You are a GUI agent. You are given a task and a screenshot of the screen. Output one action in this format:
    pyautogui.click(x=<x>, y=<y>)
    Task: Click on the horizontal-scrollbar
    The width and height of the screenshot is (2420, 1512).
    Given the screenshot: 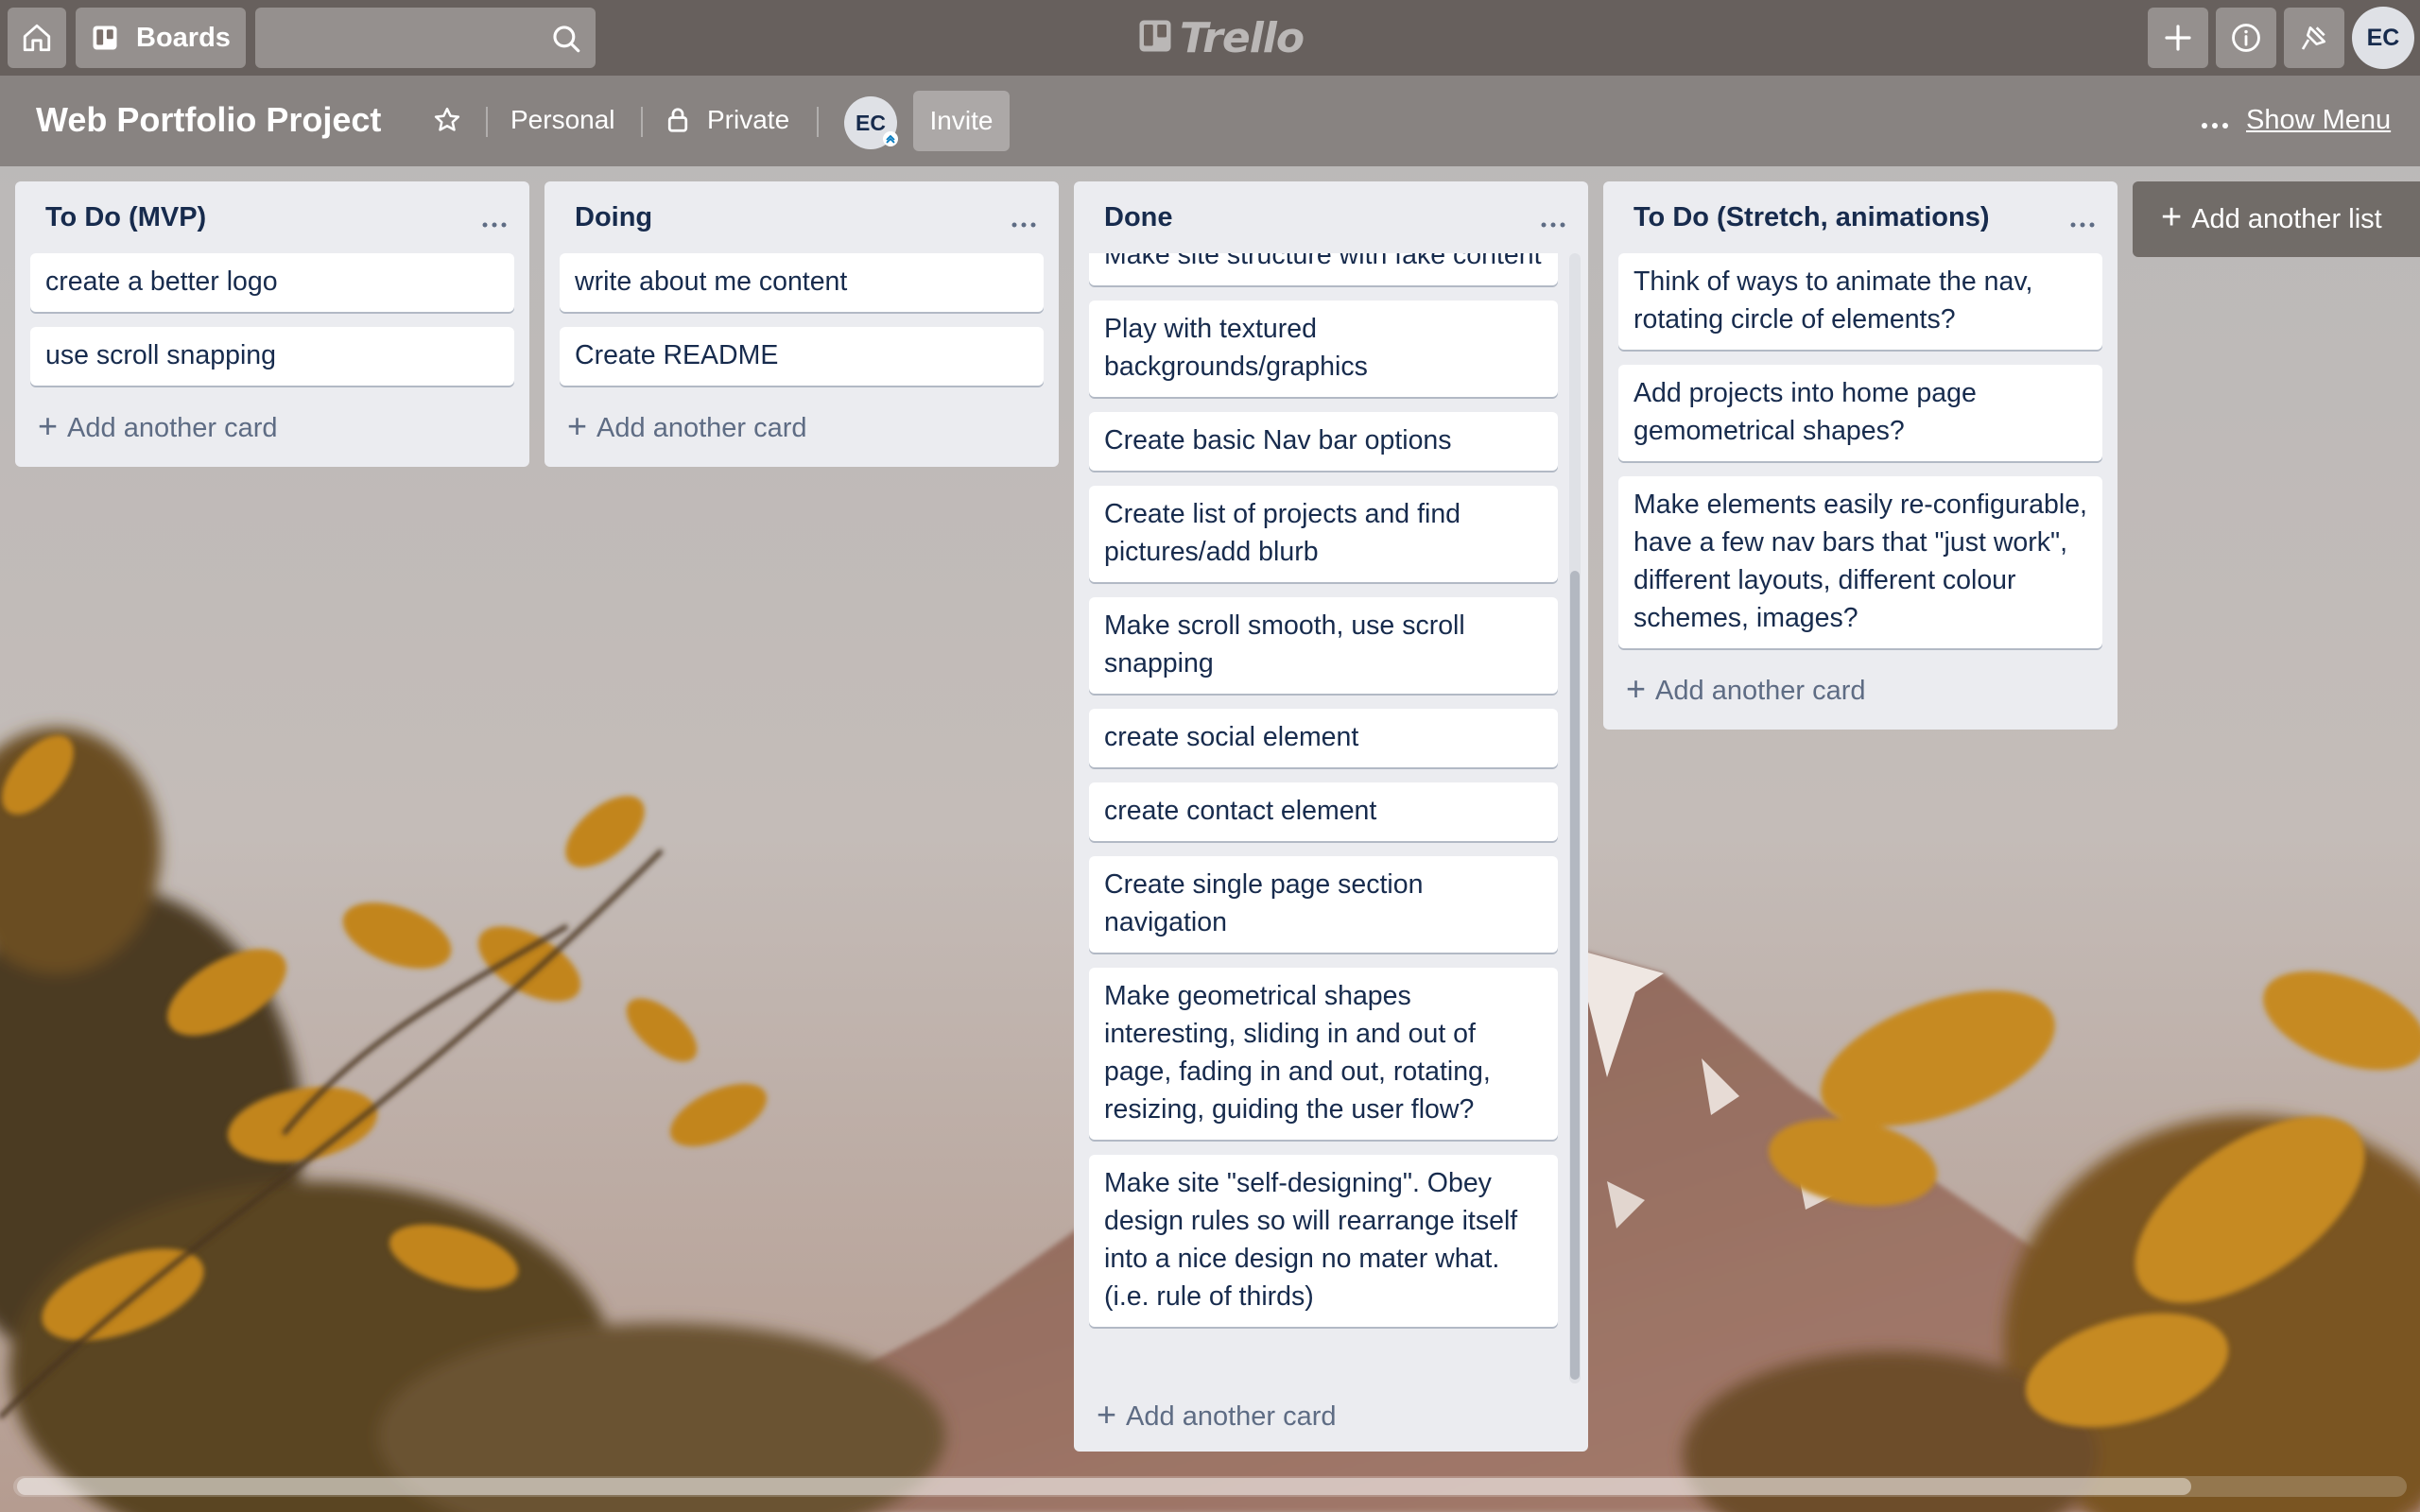 What is the action you would take?
    pyautogui.click(x=1210, y=1486)
    